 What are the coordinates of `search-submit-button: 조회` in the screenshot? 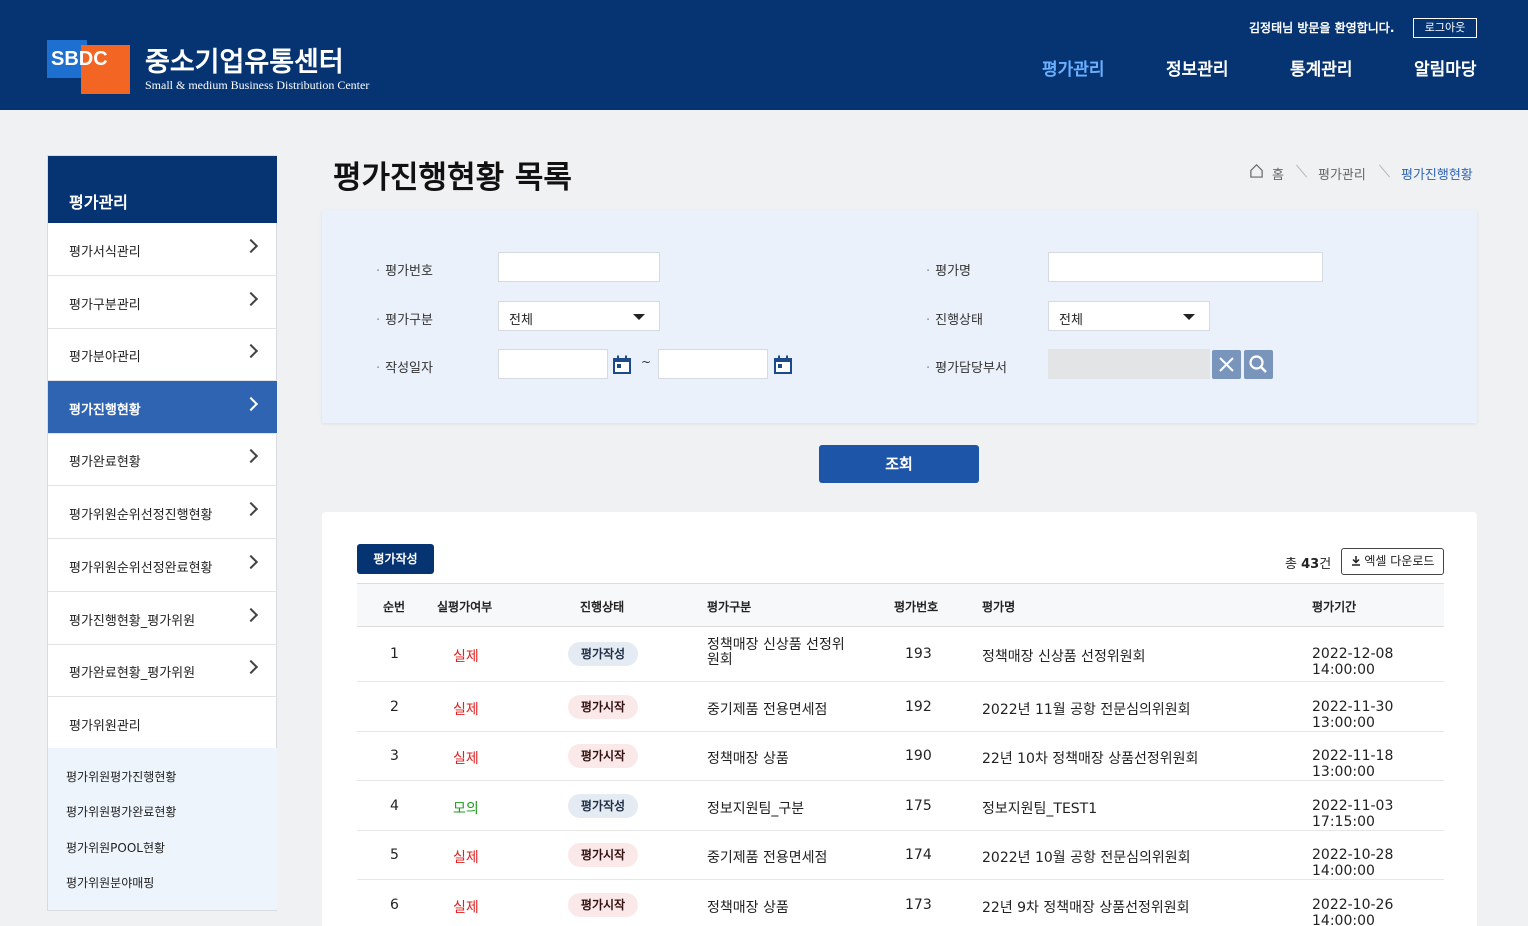 It's located at (899, 464).